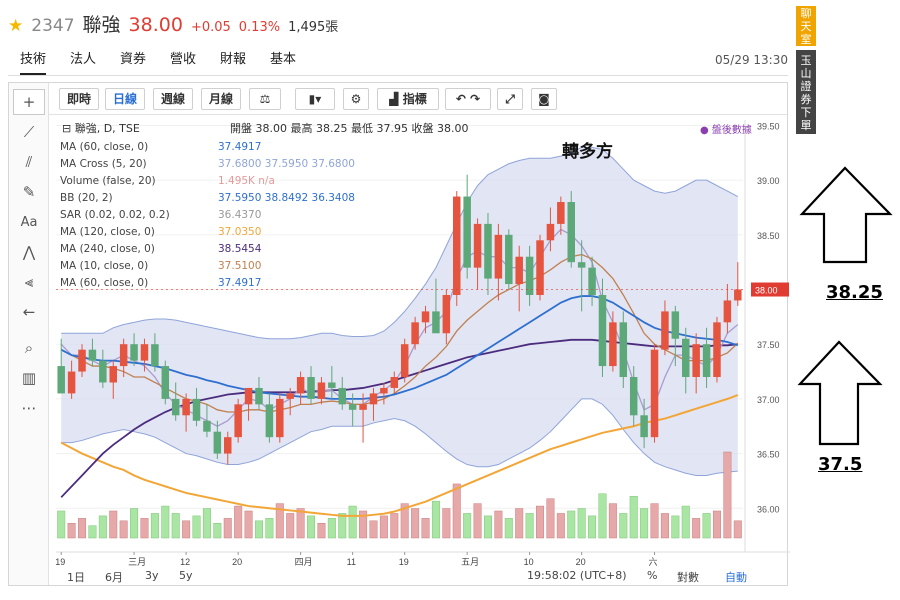 This screenshot has width=900, height=600. Describe the element at coordinates (240, 249) in the screenshot. I see `indicator-value: 38.5454` at that location.